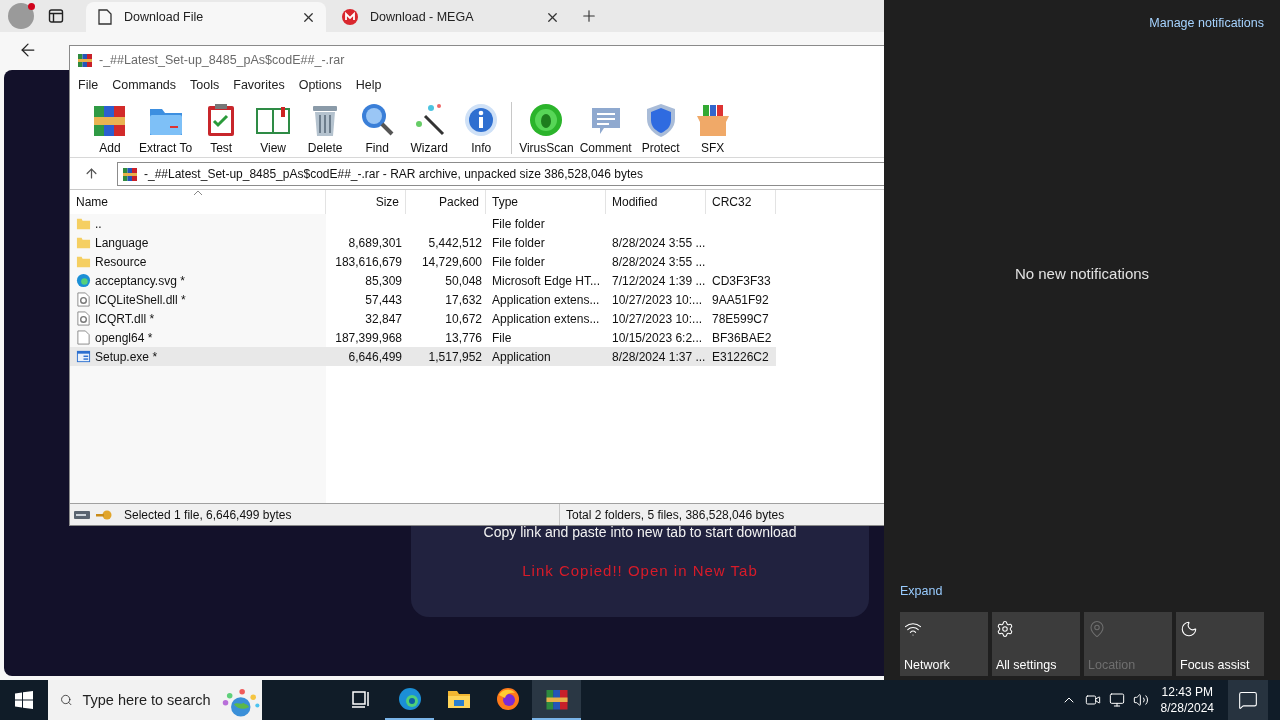  What do you see at coordinates (463, 337) in the screenshot?
I see `packed-cell: 13,776` at bounding box center [463, 337].